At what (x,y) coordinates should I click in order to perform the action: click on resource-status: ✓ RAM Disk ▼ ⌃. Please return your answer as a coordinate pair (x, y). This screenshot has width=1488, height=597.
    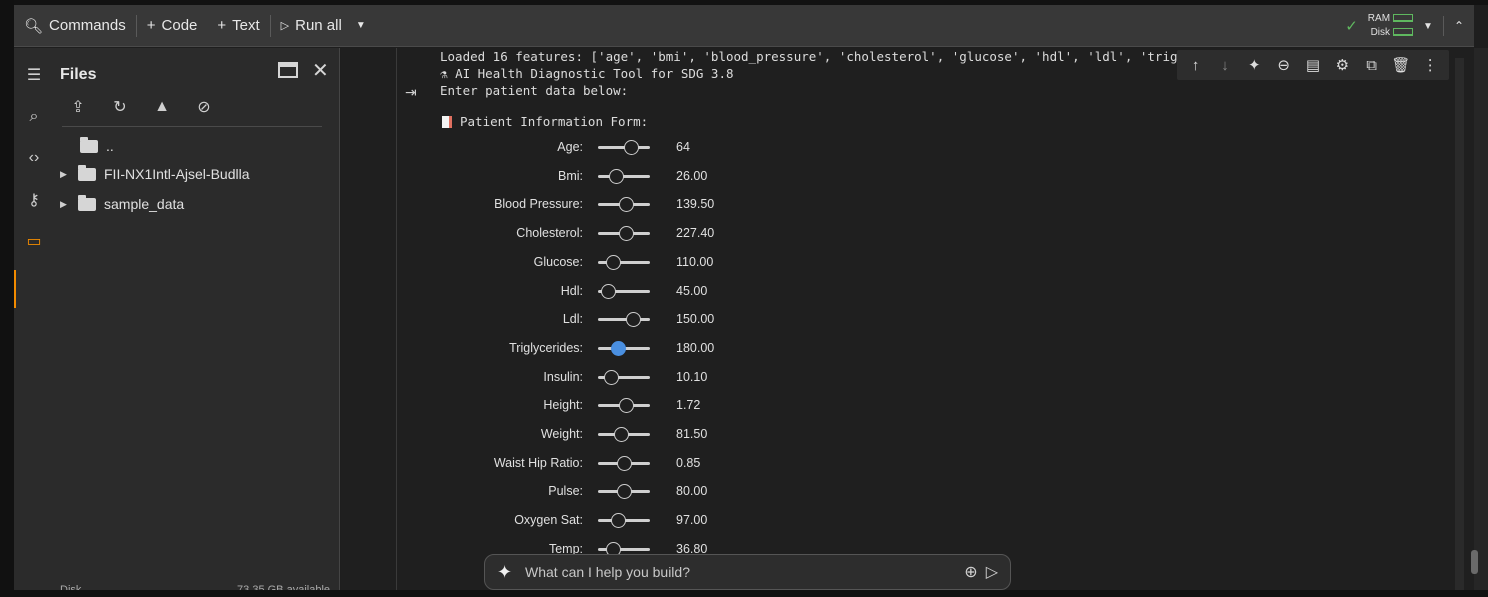
    Looking at the image, I should click on (1404, 26).